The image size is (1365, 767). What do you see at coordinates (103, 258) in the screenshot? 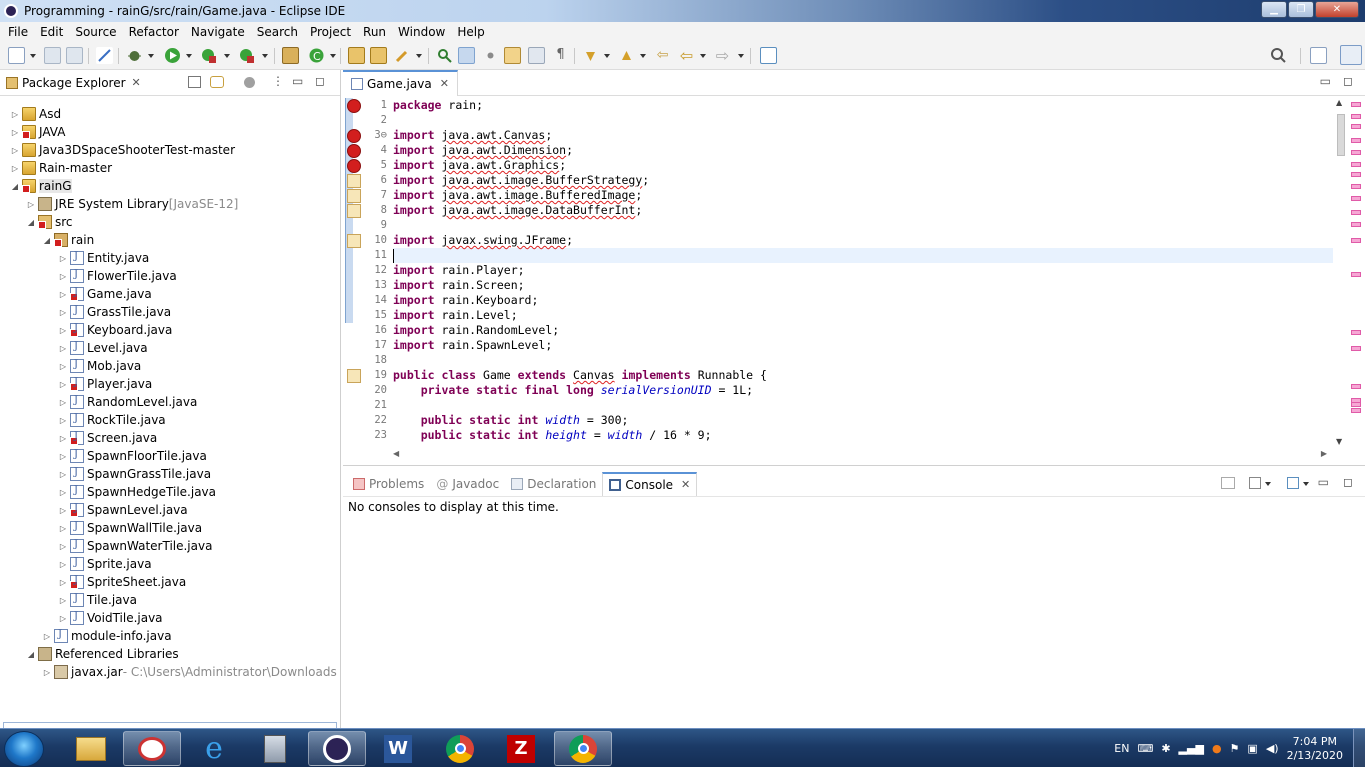
I see `tree-item: ▷ Entity.java` at bounding box center [103, 258].